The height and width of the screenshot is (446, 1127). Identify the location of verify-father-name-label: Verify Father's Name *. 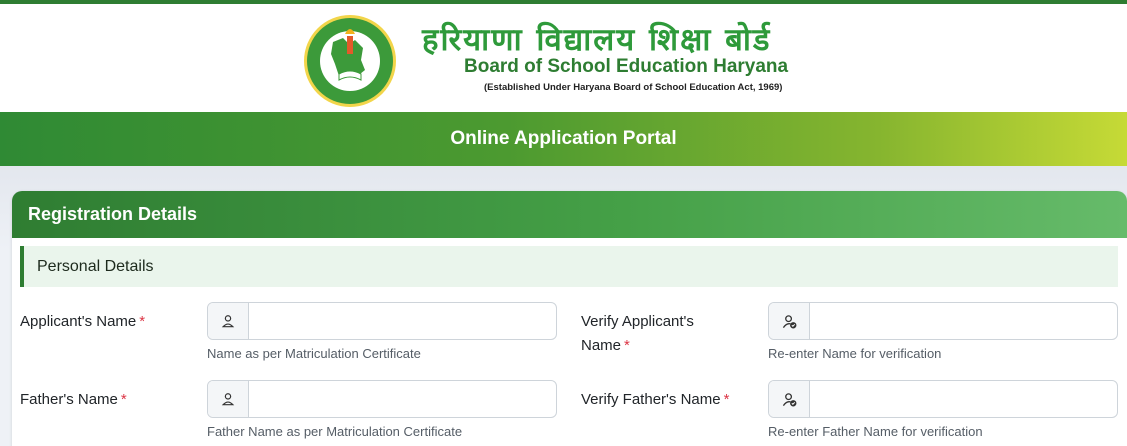
(655, 400).